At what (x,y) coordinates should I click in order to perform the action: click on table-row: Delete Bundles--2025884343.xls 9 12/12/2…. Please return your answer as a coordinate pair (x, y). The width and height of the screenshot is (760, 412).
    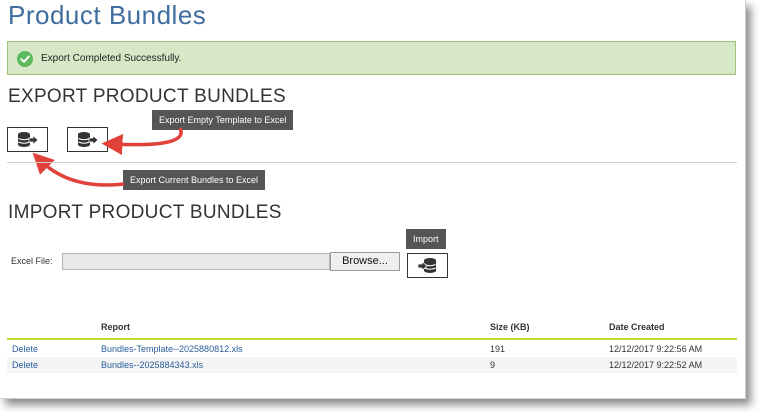
    Looking at the image, I should click on (372, 365).